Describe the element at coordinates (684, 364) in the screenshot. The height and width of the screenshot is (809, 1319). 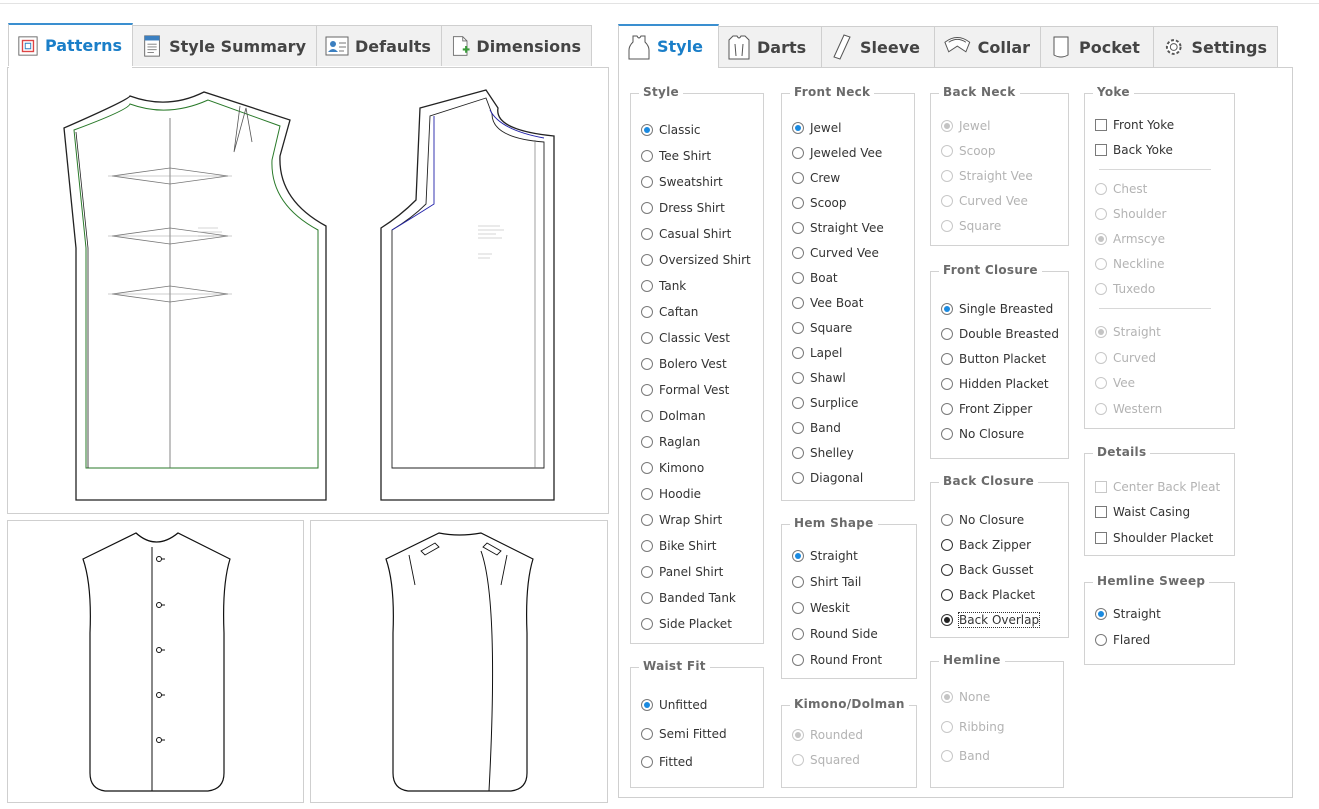
I see `style-option-bolero-vest: Bolero Vest` at that location.